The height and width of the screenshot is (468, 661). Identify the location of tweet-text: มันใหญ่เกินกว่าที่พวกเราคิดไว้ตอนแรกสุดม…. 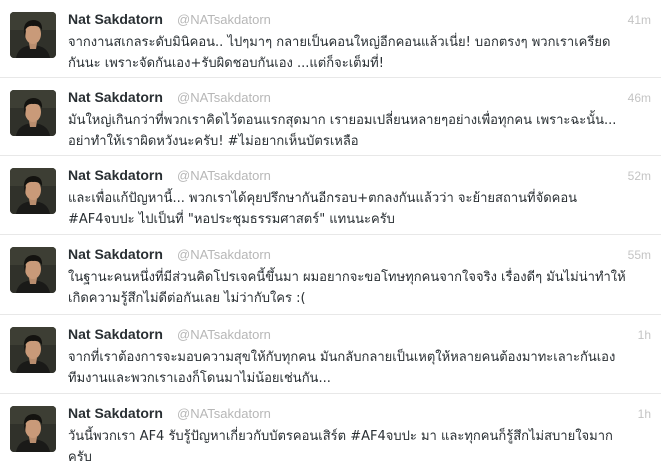
(360, 131).